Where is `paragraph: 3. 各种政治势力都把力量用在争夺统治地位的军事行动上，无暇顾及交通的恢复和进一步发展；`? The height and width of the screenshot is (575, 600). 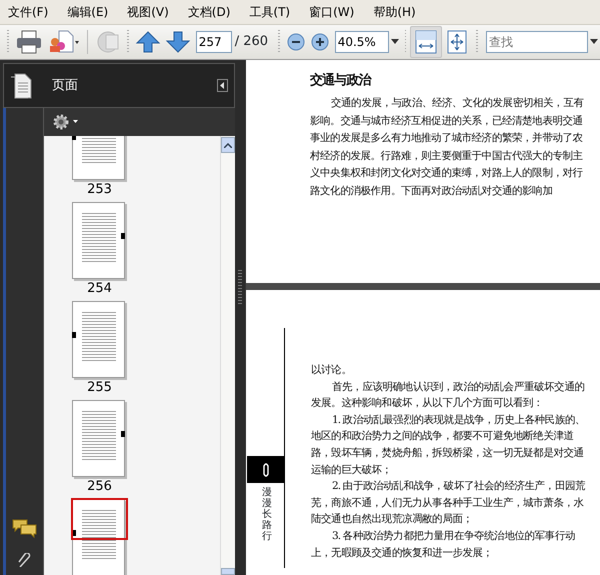
paragraph: 3. 各种政治势力都把力量用在争夺统治地位的军事行动上，无暇顾及交通的恢复和进一步发展； is located at coordinates (443, 544).